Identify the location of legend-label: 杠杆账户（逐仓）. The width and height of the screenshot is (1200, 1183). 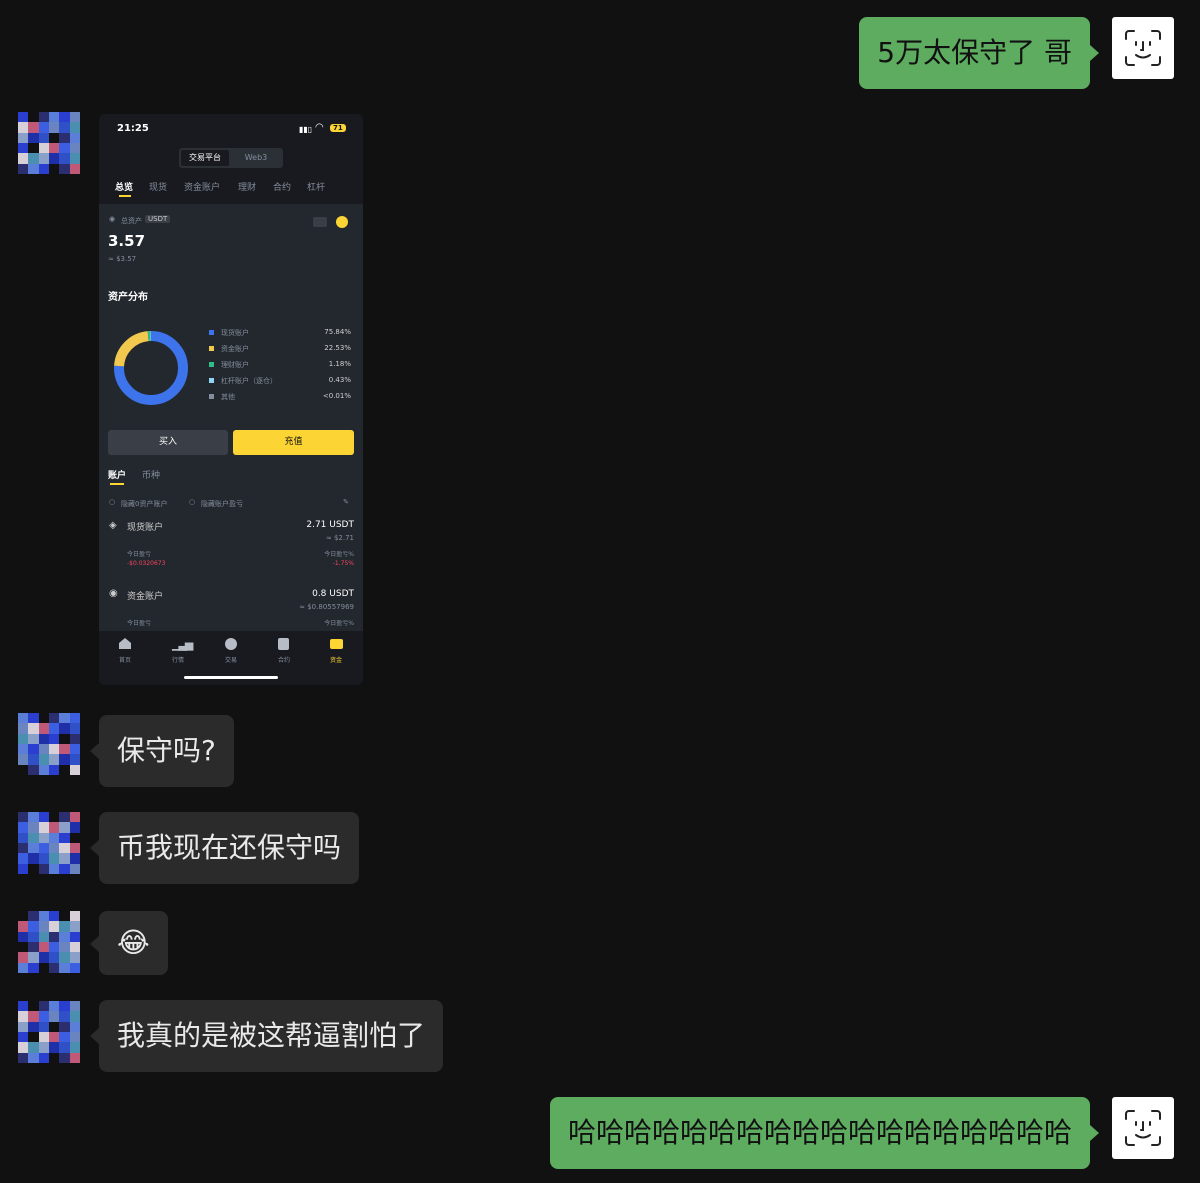
(249, 381).